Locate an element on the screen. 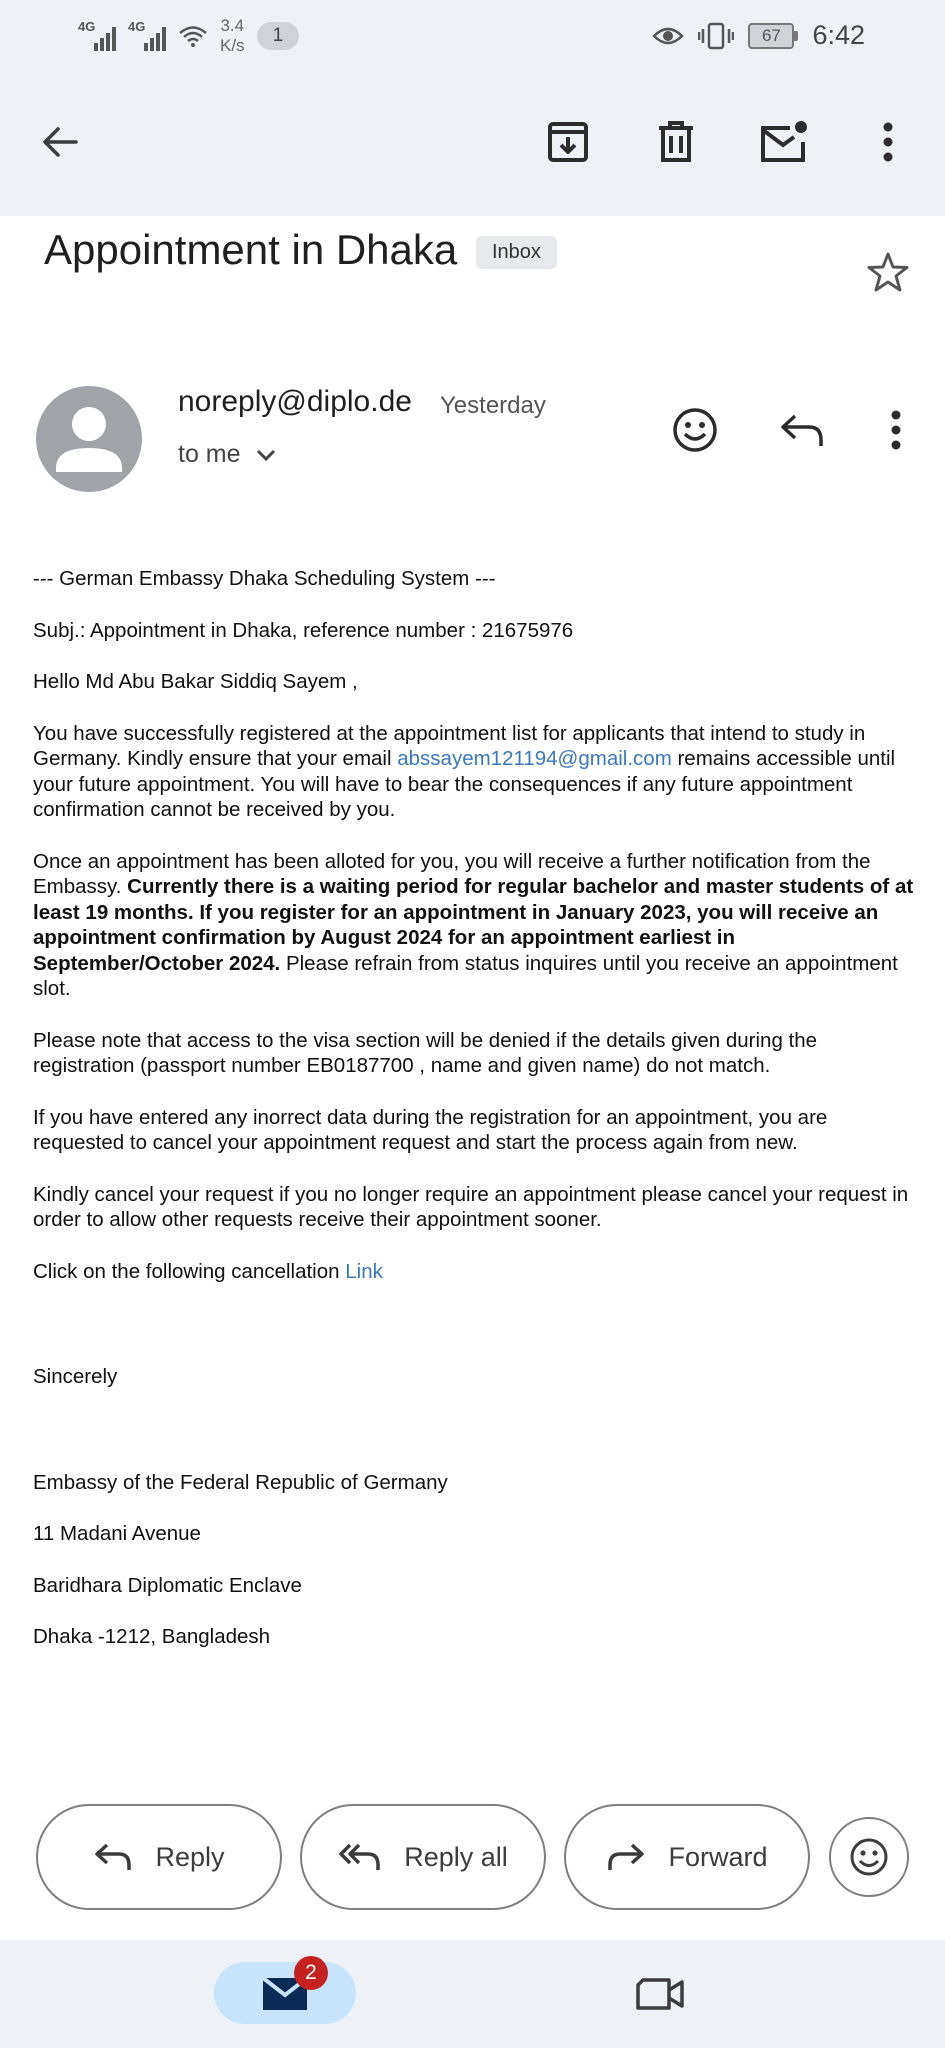  sender-avatar is located at coordinates (89, 439).